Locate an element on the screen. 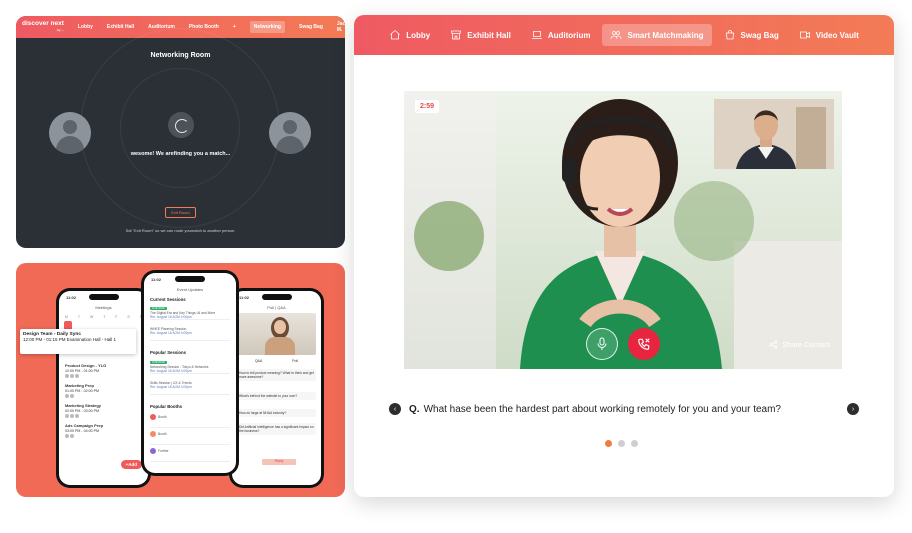 The width and height of the screenshot is (912, 533). store-icon is located at coordinates (456, 35).